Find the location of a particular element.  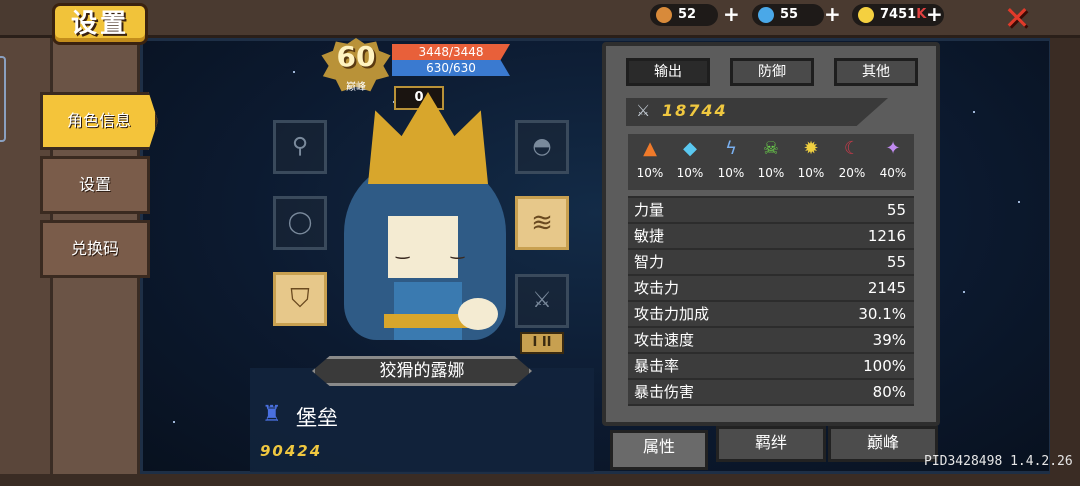

slot-armor: ≋ is located at coordinates (542, 223).